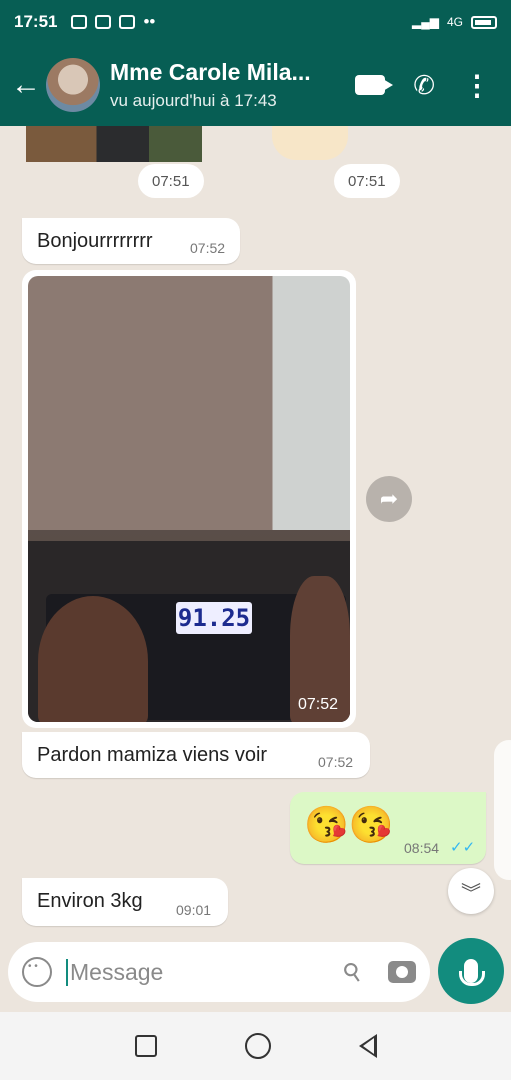 Image resolution: width=511 pixels, height=1080 pixels. What do you see at coordinates (214, 618) in the screenshot?
I see `scale-display: 91.25` at bounding box center [214, 618].